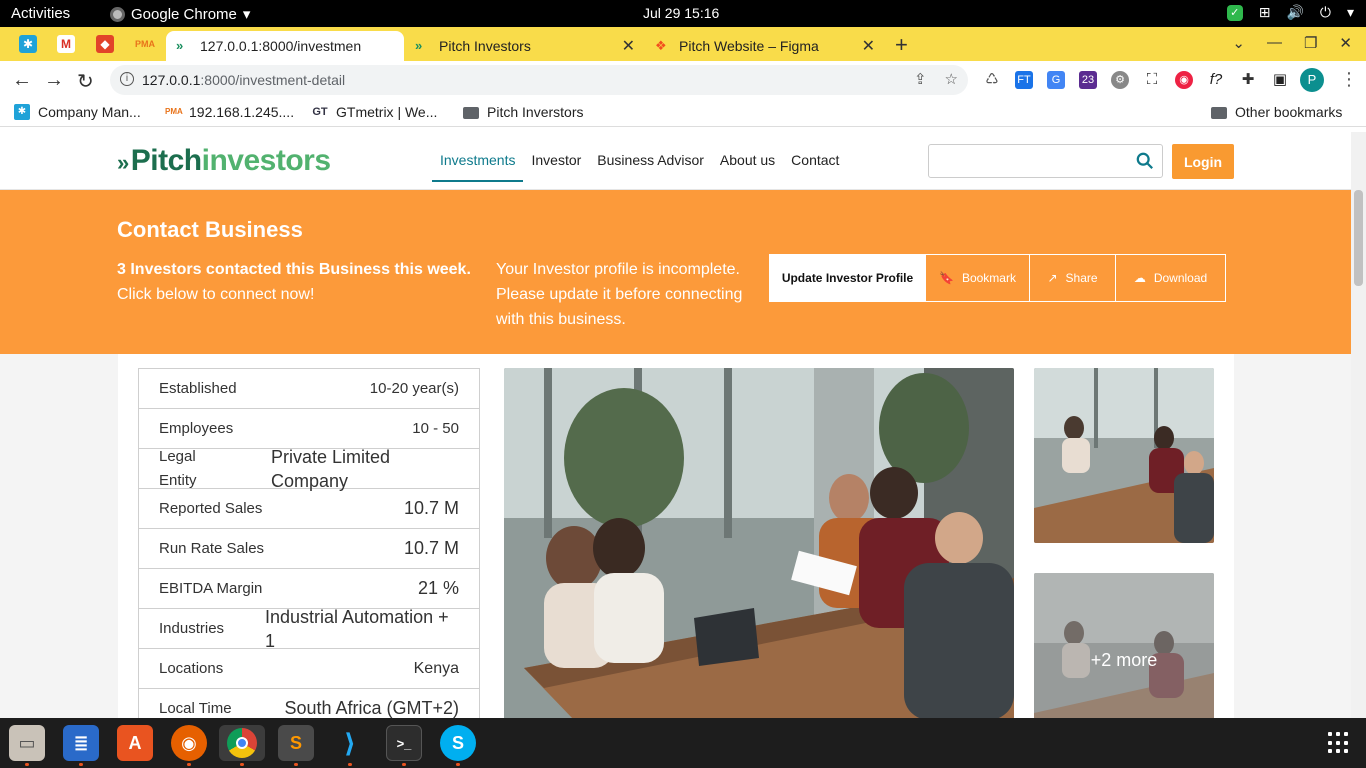 Image resolution: width=1366 pixels, height=768 pixels. What do you see at coordinates (66, 44) in the screenshot?
I see `pinned-tab-gmail-icon: M` at bounding box center [66, 44].